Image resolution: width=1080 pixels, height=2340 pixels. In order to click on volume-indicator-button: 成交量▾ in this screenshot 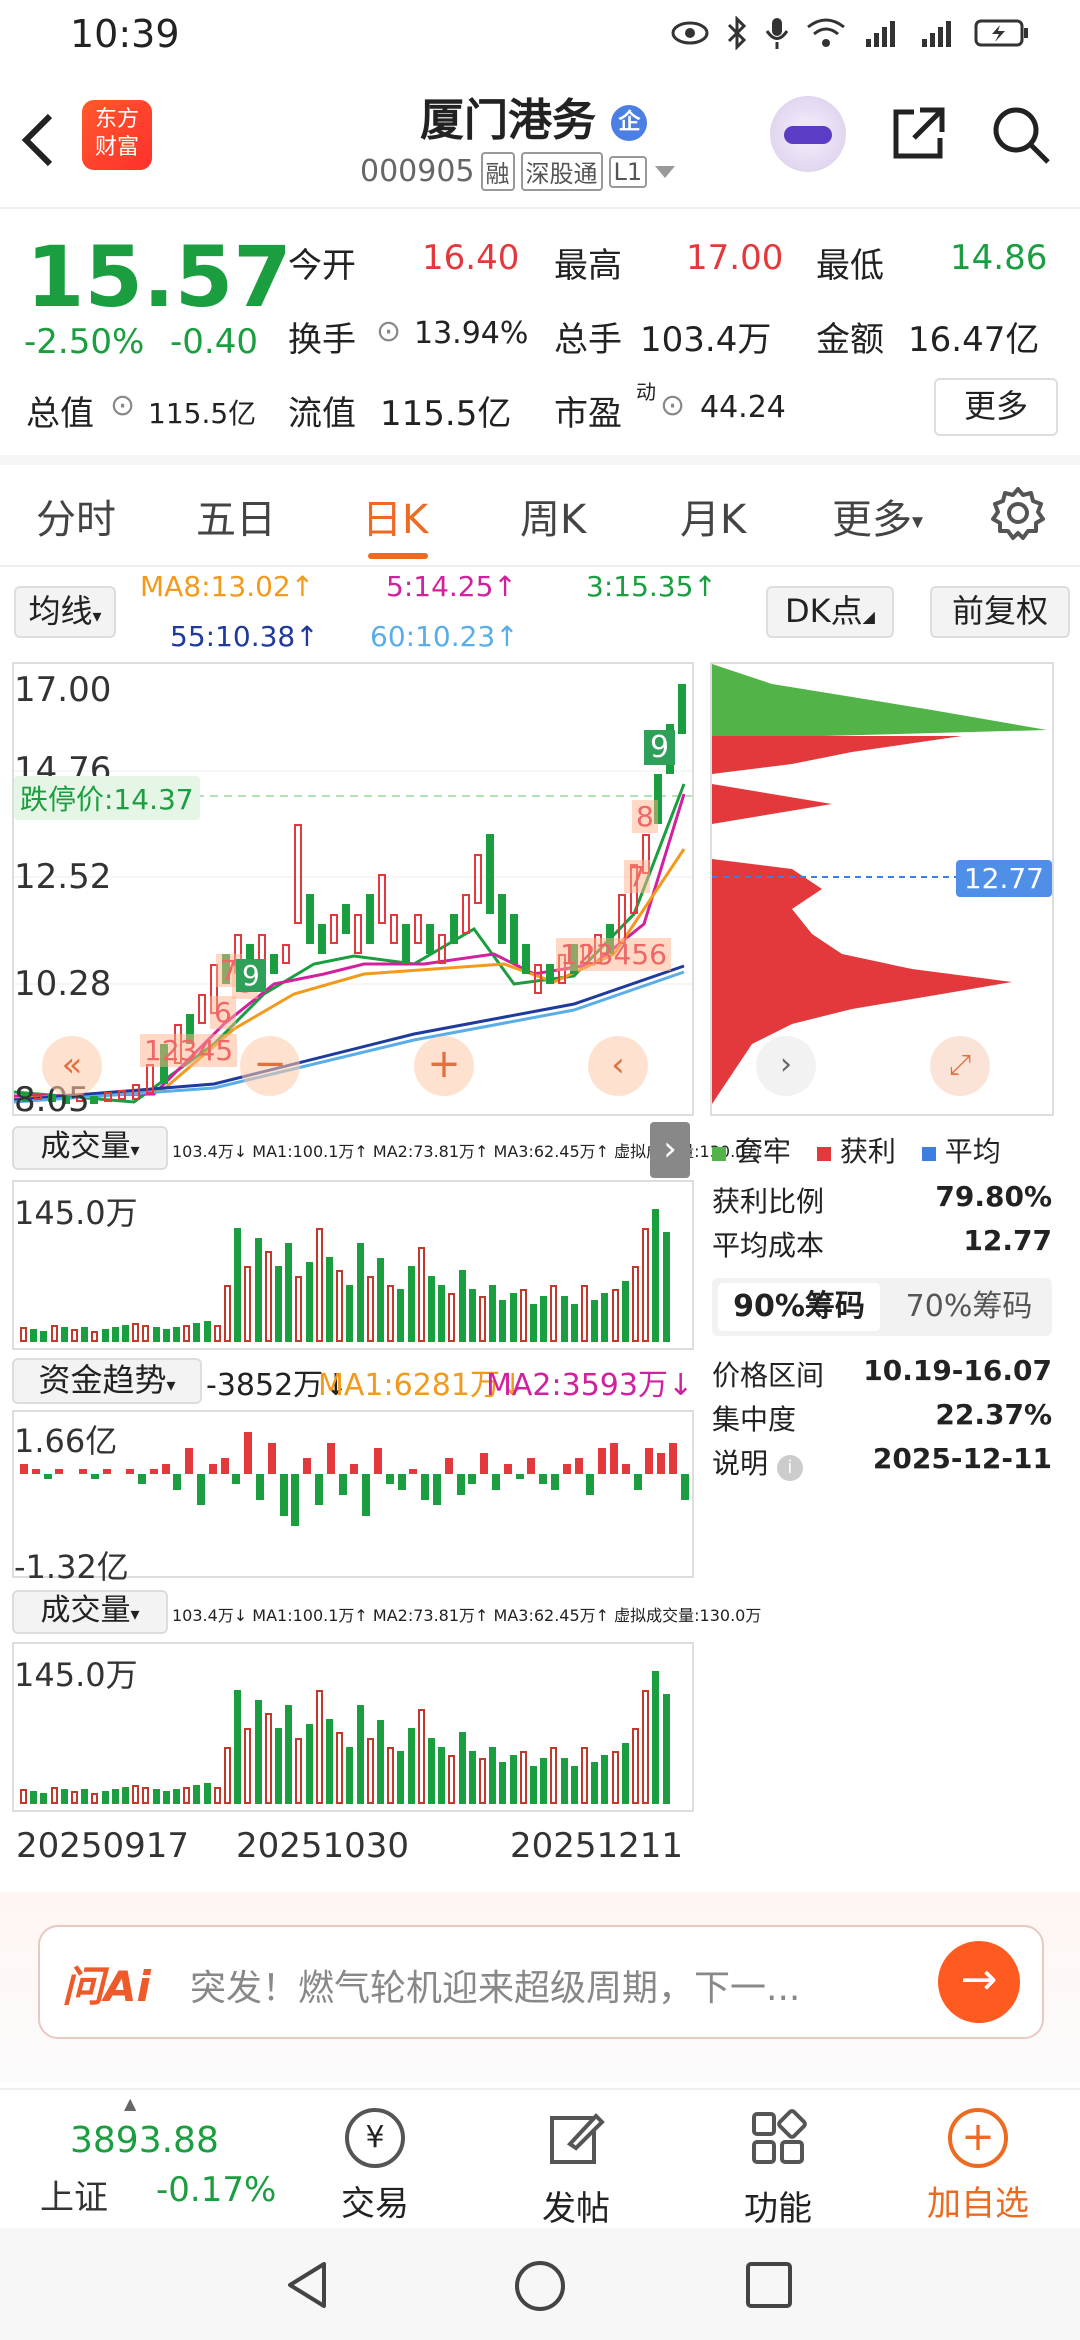, I will do `click(90, 1148)`.